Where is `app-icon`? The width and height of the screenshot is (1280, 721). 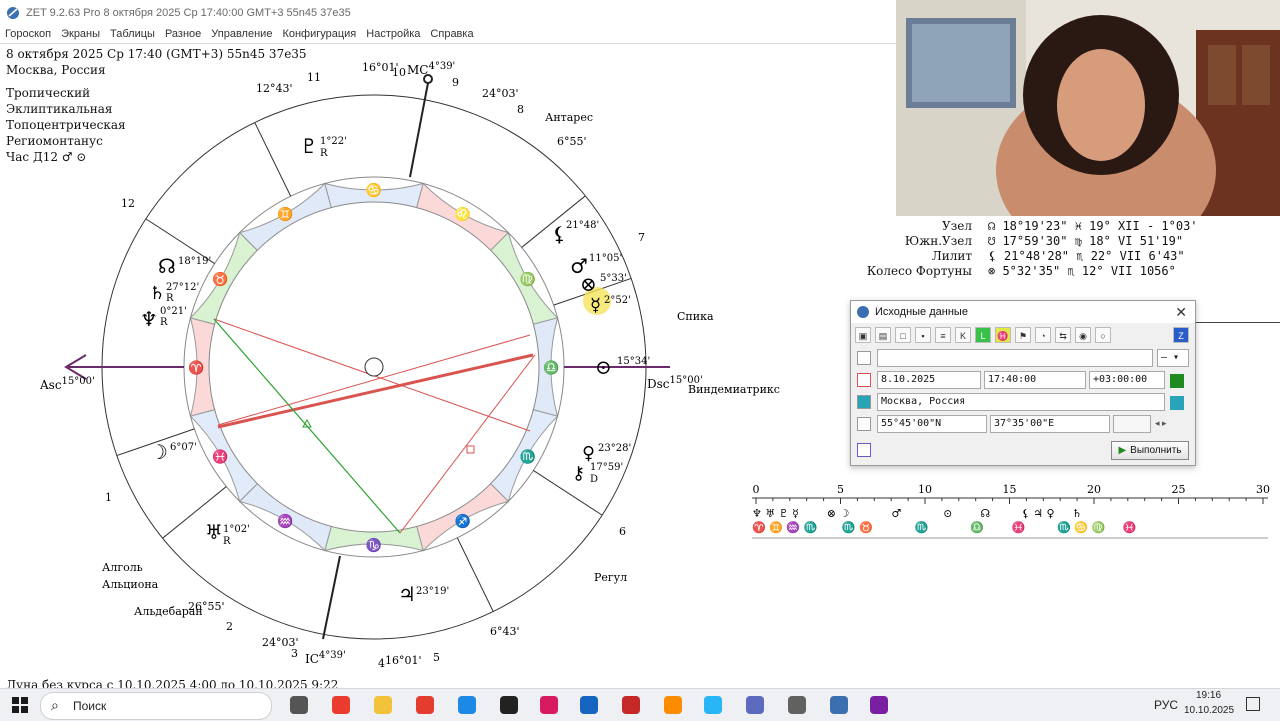
app-icon is located at coordinates (13, 12).